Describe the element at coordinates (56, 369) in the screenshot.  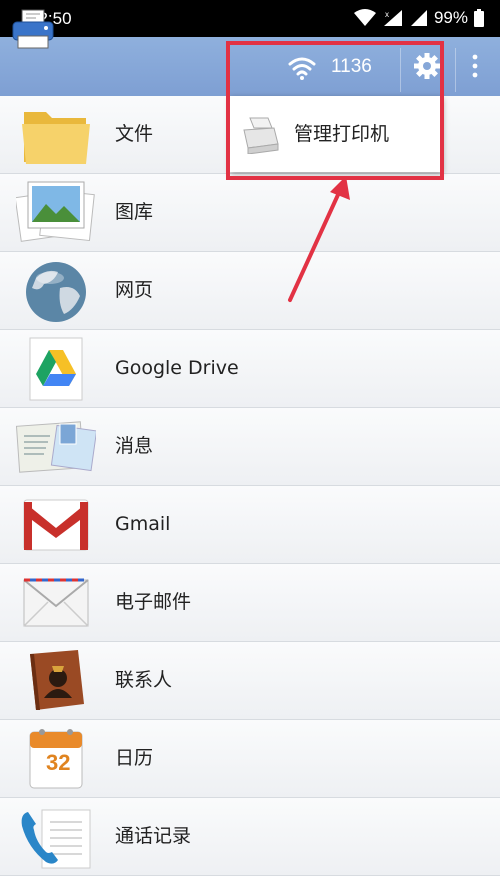
I see `google-drive-icon` at that location.